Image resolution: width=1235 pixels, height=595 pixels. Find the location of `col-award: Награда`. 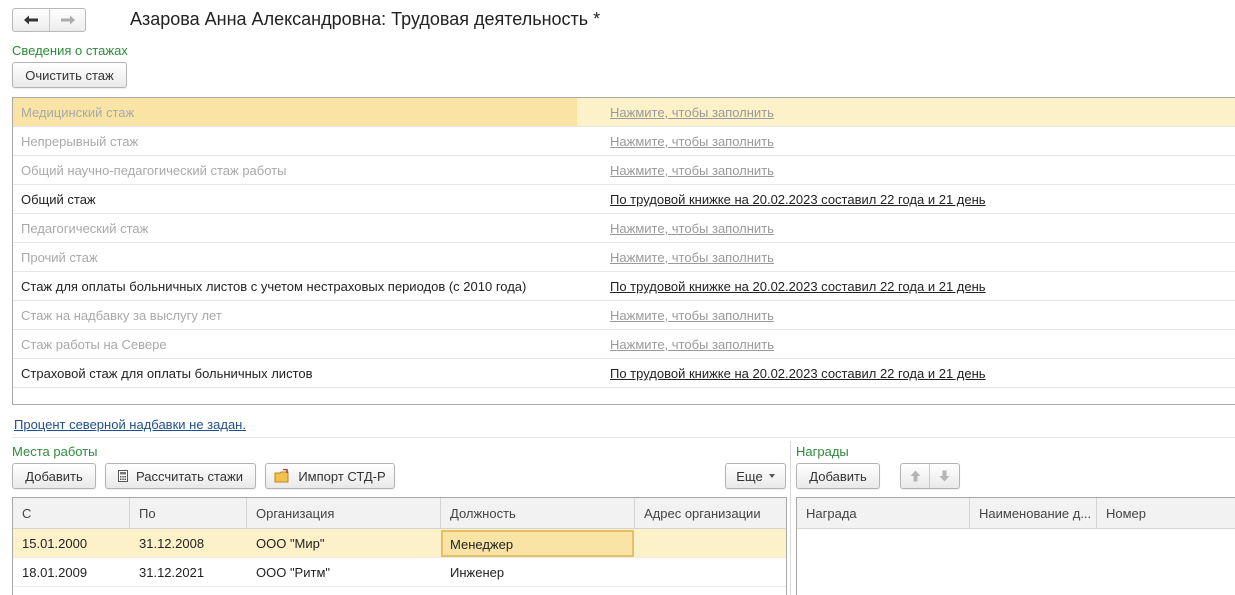

col-award: Награда is located at coordinates (883, 513).